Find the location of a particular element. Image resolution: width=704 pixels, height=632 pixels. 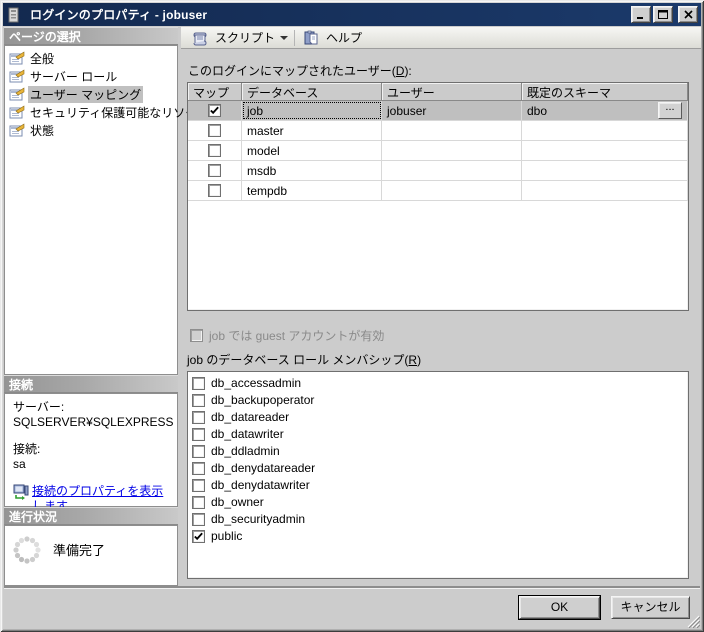

database-cell: model is located at coordinates (312, 150).